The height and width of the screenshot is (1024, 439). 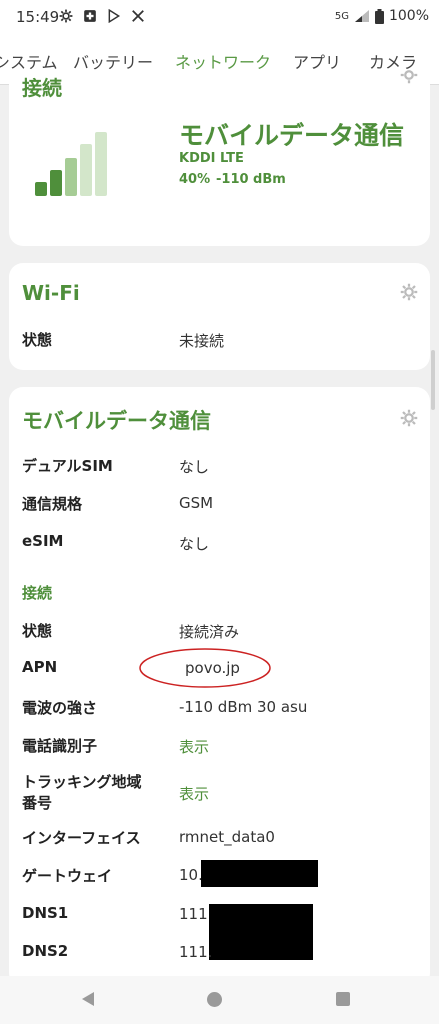 I want to click on phone-id-show-link: 表示, so click(x=194, y=746).